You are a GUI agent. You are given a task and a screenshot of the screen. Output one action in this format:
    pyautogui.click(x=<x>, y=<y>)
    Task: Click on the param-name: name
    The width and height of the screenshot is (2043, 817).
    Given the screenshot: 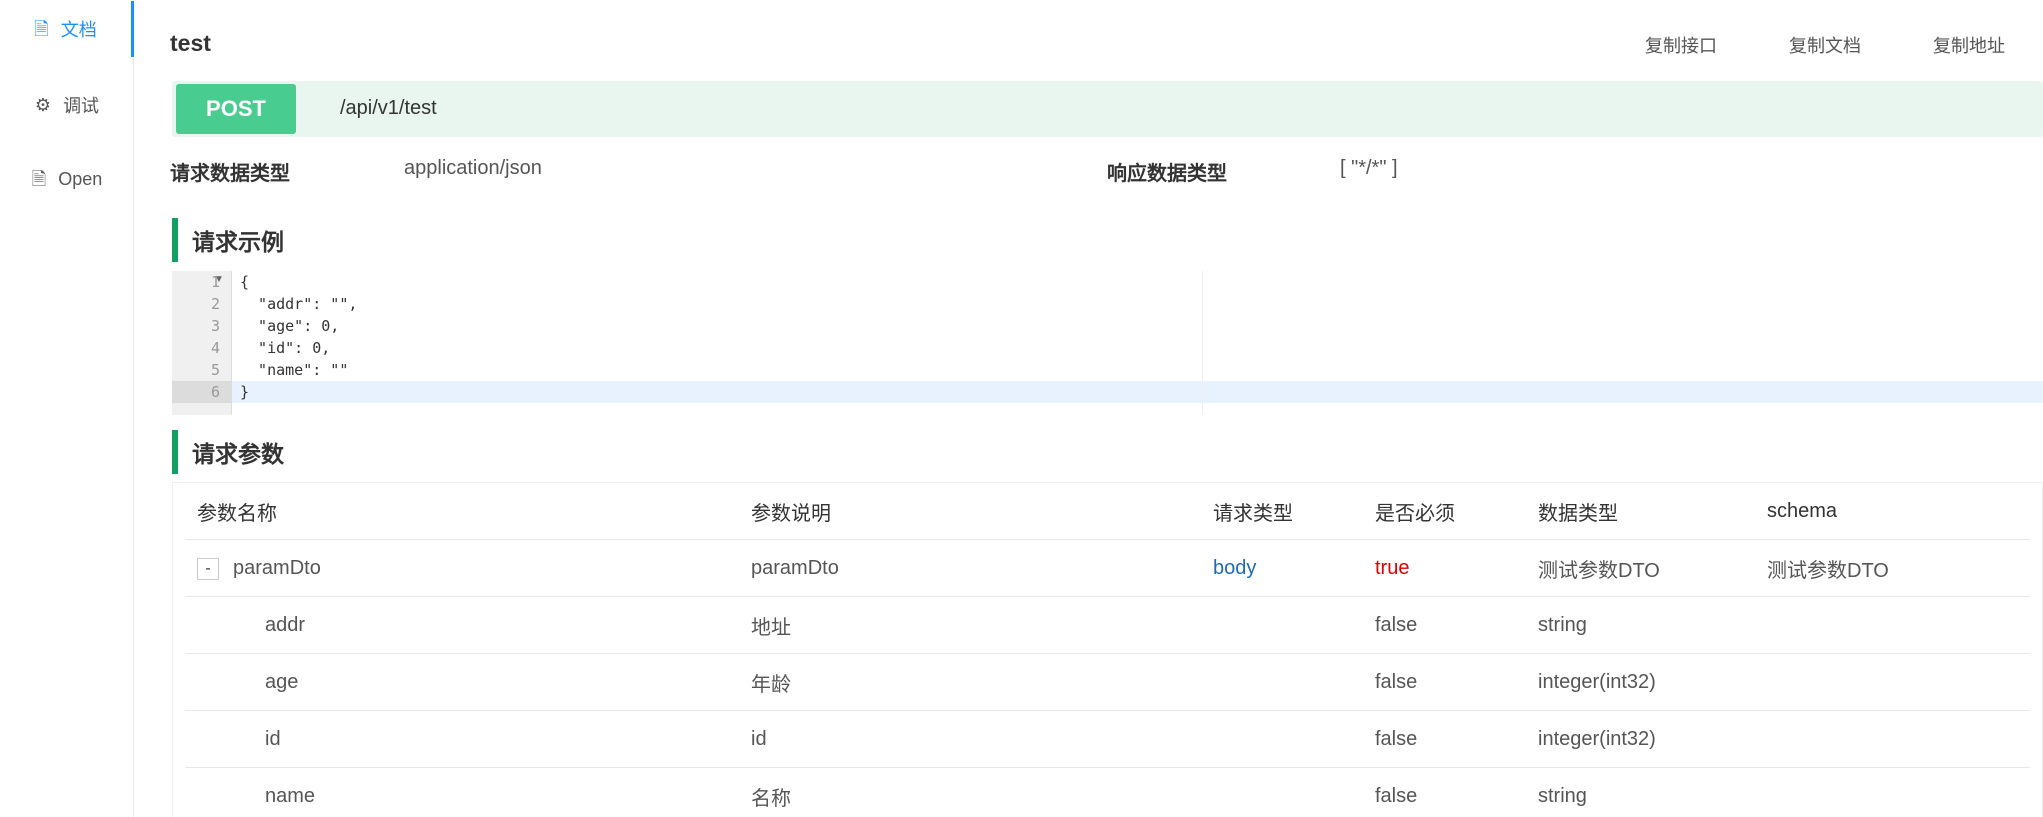 What is the action you would take?
    pyautogui.click(x=290, y=796)
    